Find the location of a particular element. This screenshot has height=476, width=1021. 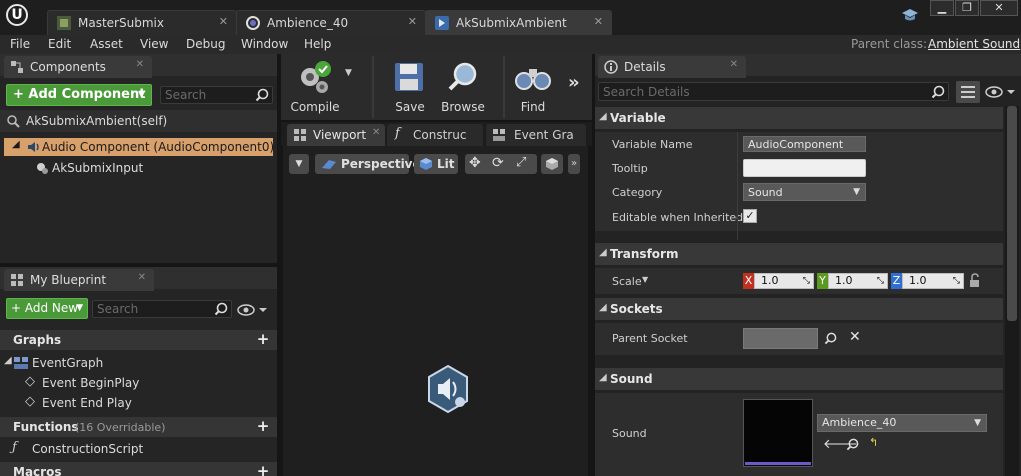

move-tool-icon: ✥ is located at coordinates (475, 163).